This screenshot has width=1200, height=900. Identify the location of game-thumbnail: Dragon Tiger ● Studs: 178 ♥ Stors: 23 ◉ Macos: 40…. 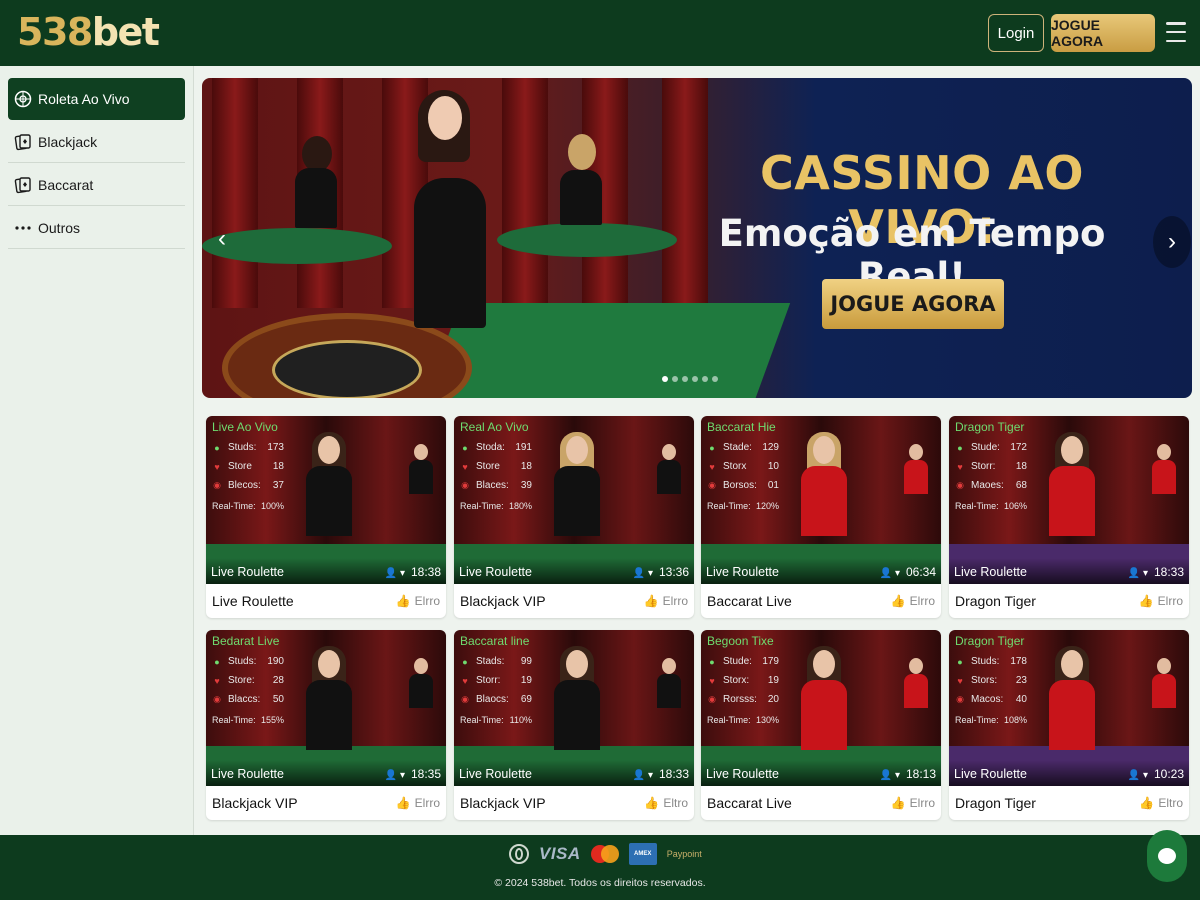
(1069, 708).